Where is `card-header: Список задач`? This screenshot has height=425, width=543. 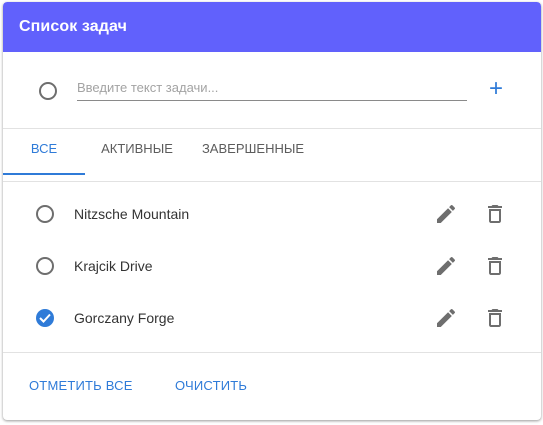 card-header: Список задач is located at coordinates (272, 27).